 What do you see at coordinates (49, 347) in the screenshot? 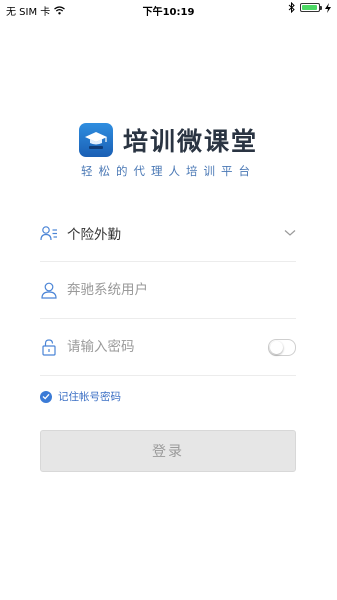
I see `lock-icon` at bounding box center [49, 347].